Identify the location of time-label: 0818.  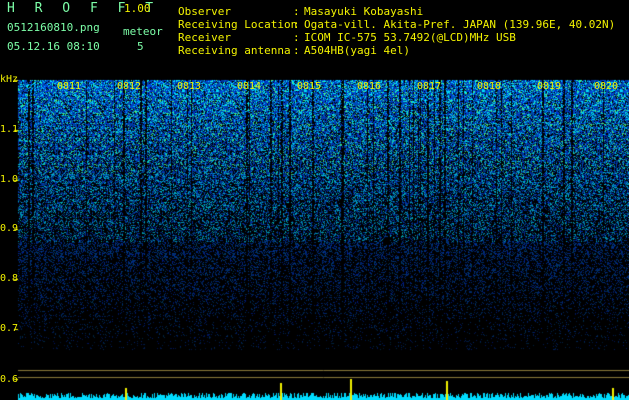
(489, 86).